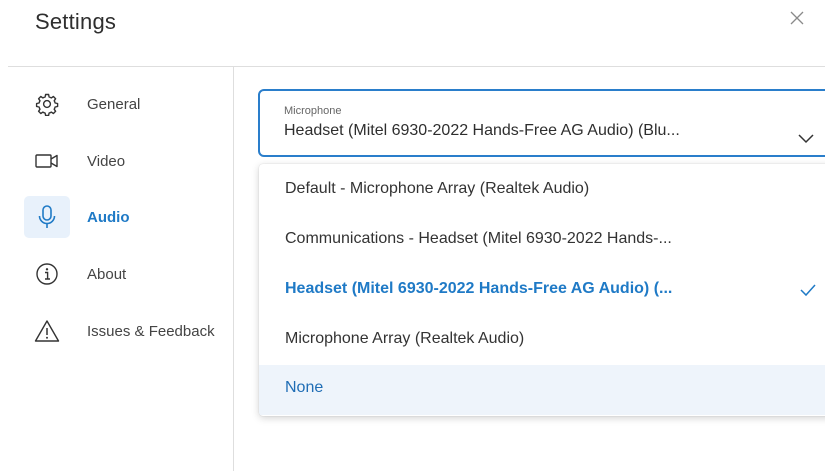 The image size is (825, 471). What do you see at coordinates (542, 390) in the screenshot?
I see `dropdown-option-hovered: None` at bounding box center [542, 390].